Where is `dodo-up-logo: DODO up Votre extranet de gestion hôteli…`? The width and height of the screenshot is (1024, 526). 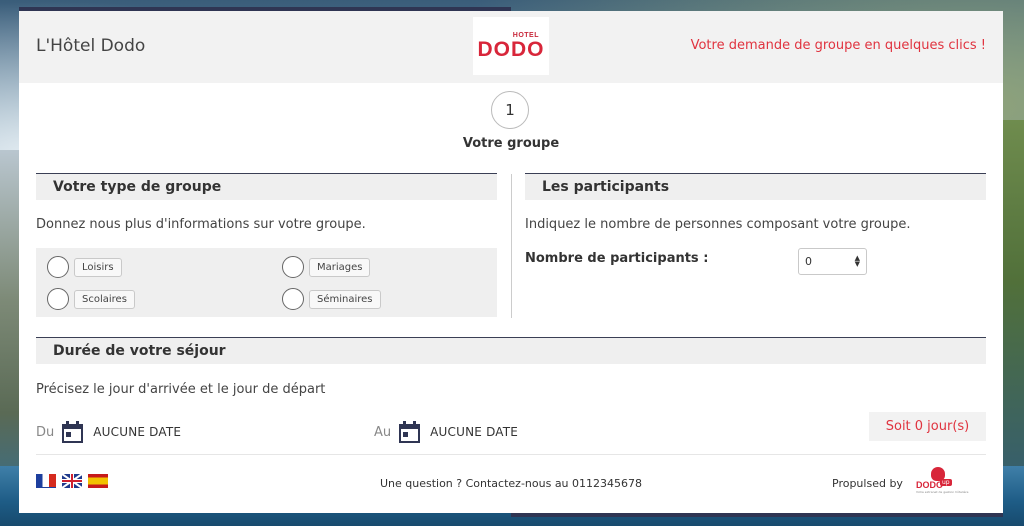
dodo-up-logo: DODO up Votre extranet de gestion hôteli… is located at coordinates (942, 481).